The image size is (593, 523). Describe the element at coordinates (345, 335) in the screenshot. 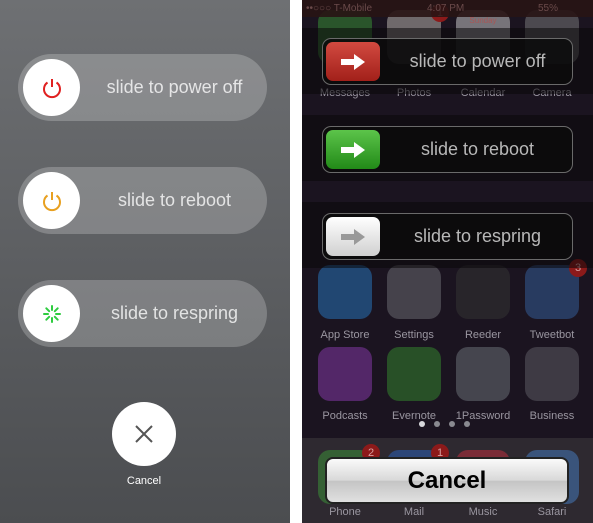

I see `app-label: App Store` at that location.